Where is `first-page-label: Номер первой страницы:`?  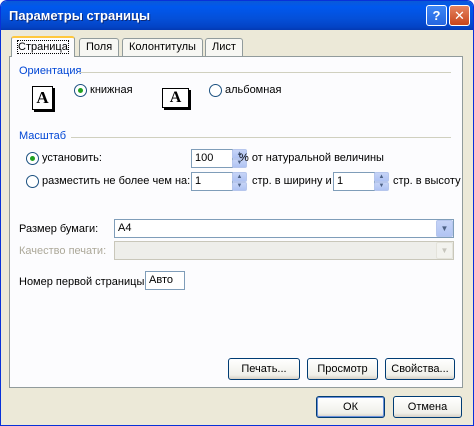
first-page-label: Номер первой страницы: is located at coordinates (83, 282).